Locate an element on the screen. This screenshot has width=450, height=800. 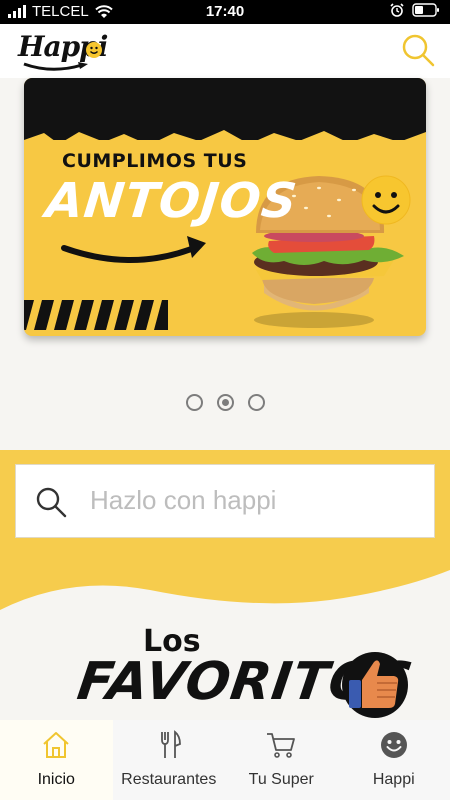
alarm-icon is located at coordinates (397, 10).